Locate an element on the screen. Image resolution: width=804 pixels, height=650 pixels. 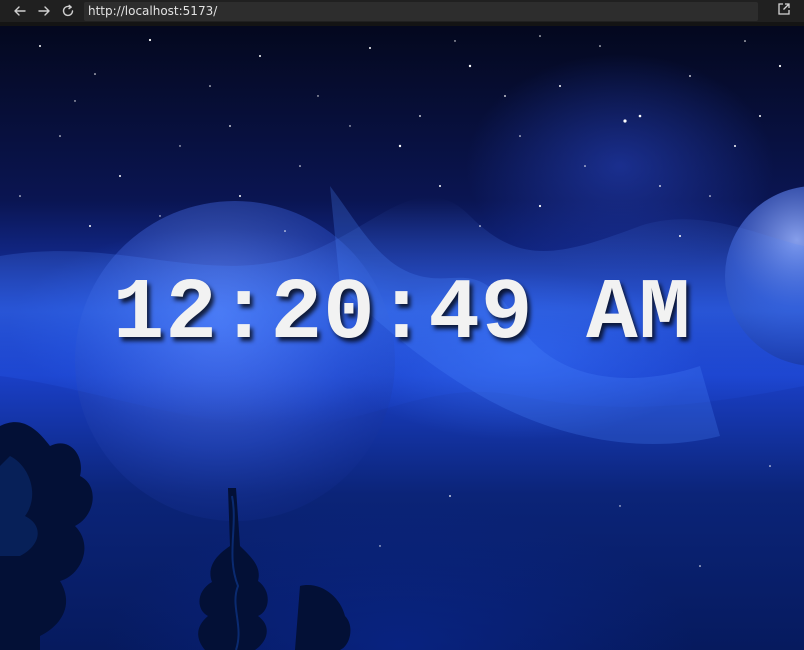
browser-toolbar: http://localhost:5173/ is located at coordinates (402, 11).